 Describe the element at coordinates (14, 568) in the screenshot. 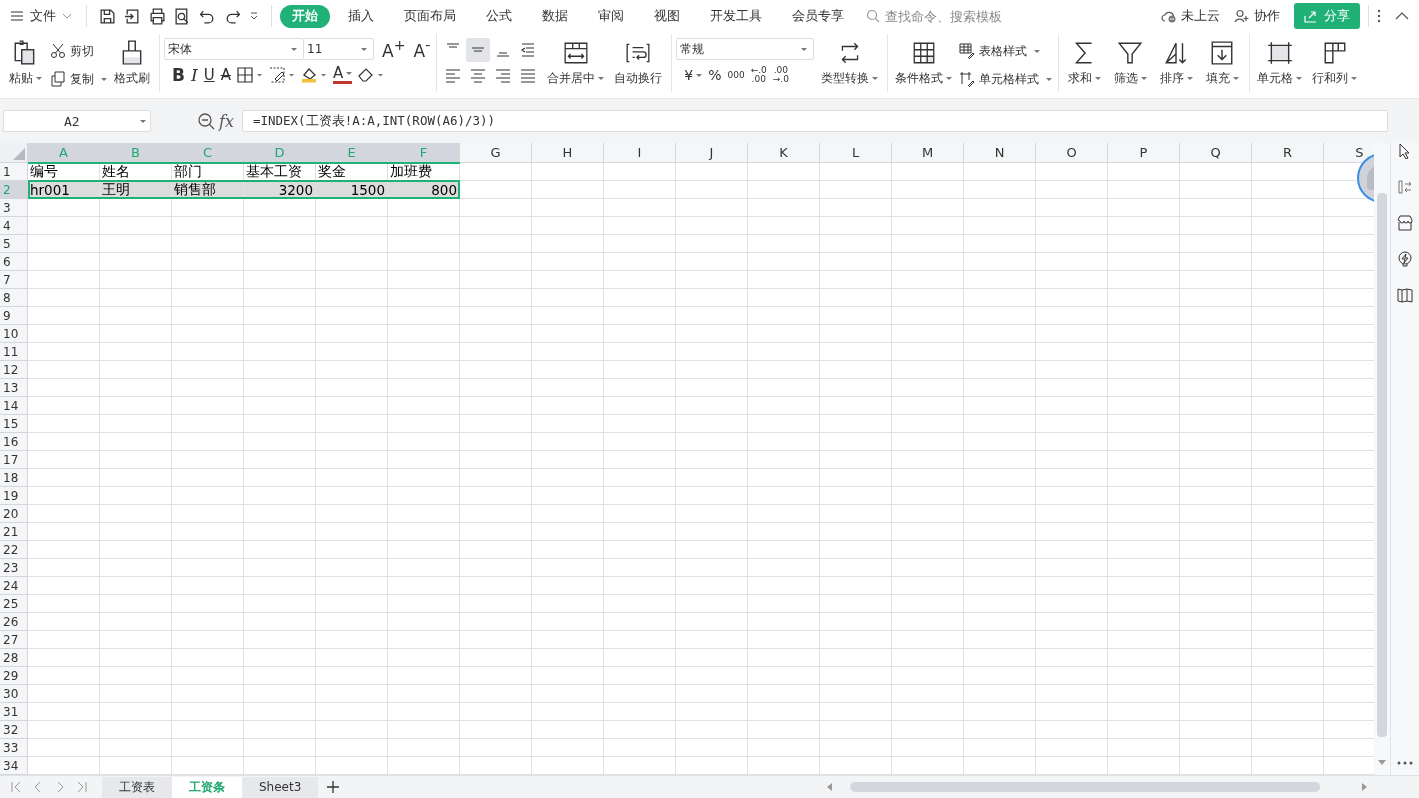

I see `row-header: 23` at that location.